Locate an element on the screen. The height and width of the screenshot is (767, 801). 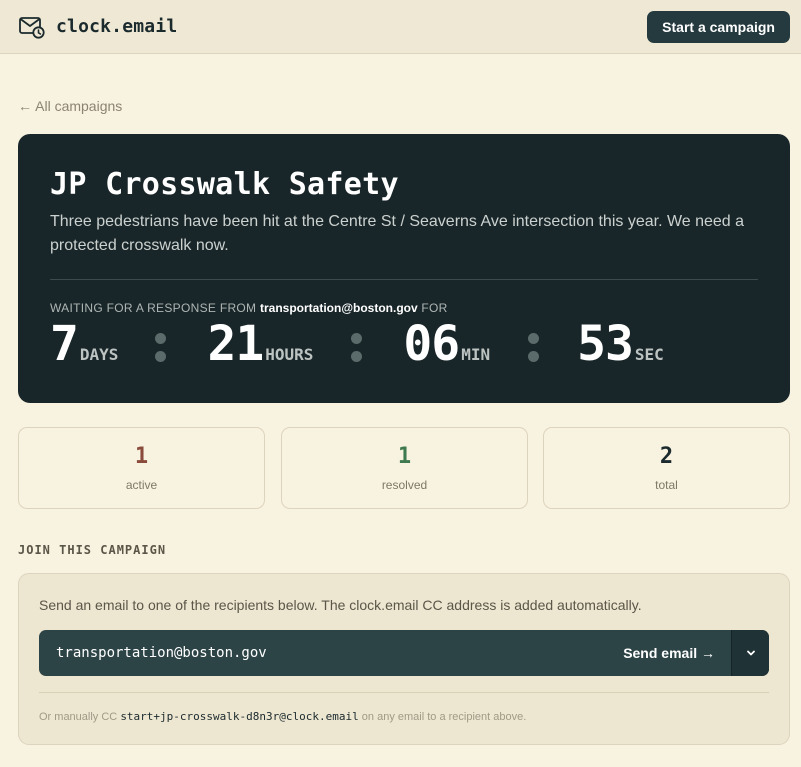
stat-total-value: 2 is located at coordinates (666, 456).